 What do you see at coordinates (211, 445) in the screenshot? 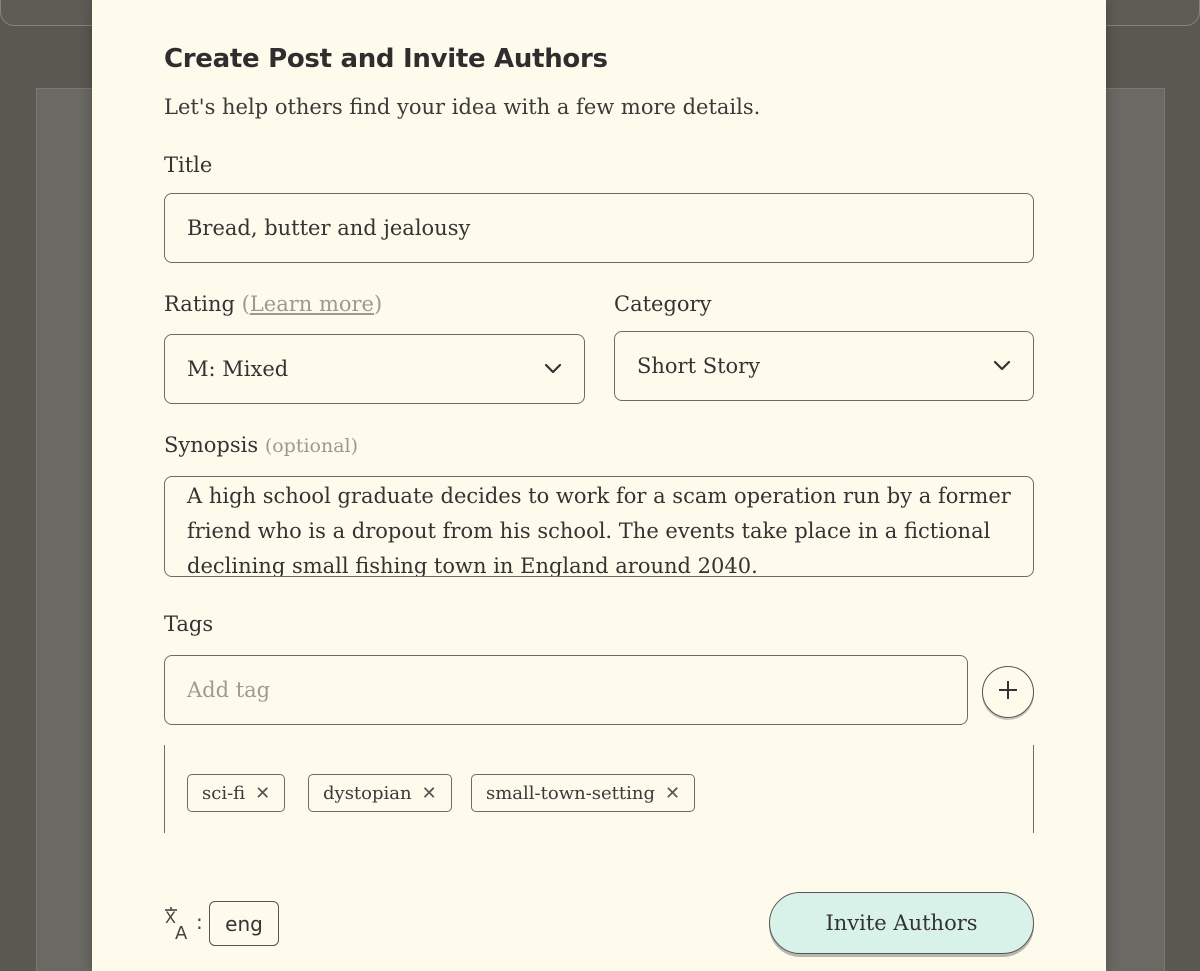
I see `synopsis-label-text: Synopsis` at bounding box center [211, 445].